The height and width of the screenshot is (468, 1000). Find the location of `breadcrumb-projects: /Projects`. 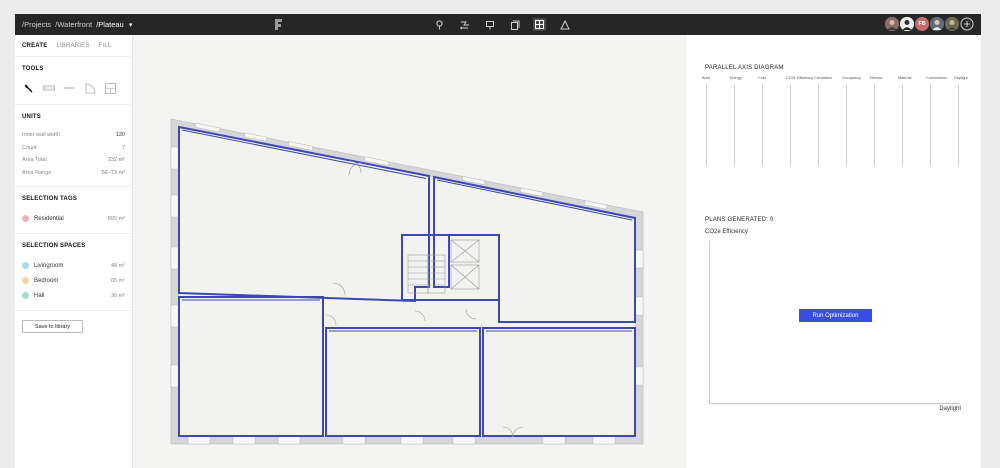

breadcrumb-projects: /Projects is located at coordinates (36, 24).